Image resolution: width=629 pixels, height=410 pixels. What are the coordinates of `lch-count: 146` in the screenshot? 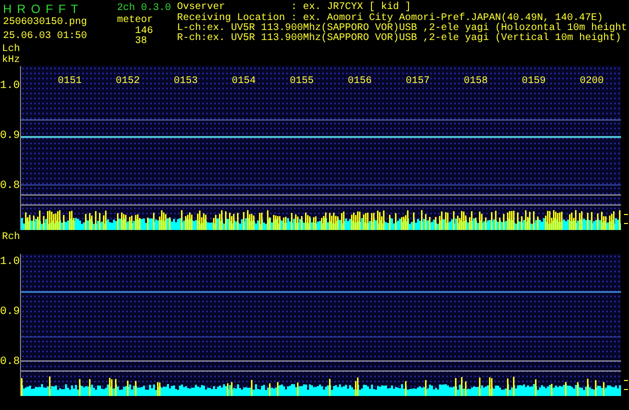 It's located at (144, 32).